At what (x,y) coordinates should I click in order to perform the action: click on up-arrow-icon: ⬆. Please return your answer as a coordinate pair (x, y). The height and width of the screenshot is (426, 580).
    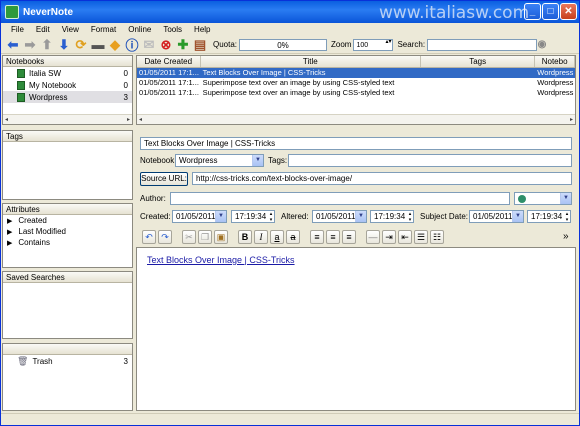
    Looking at the image, I should click on (47, 45).